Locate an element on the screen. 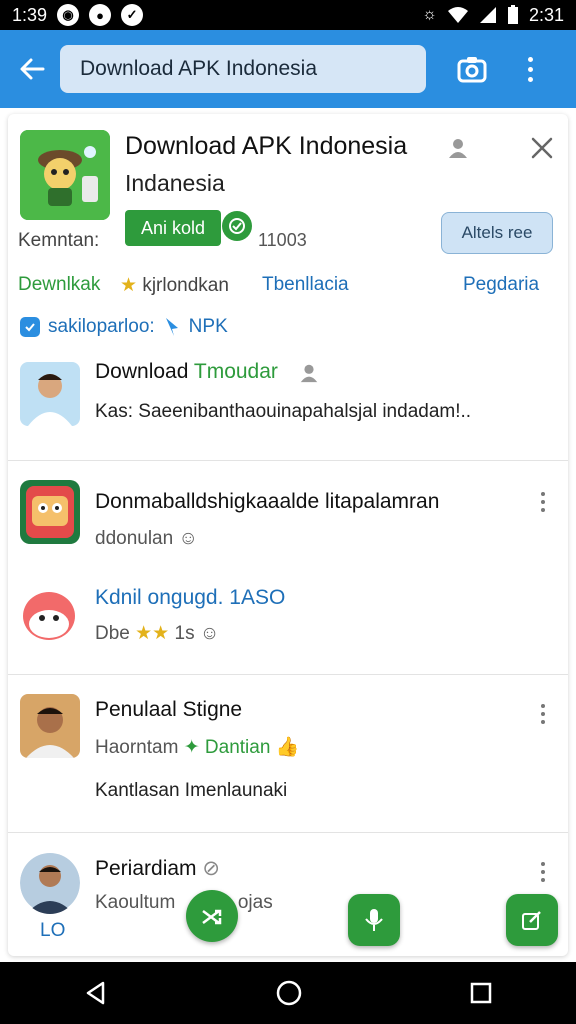 The image size is (576, 1024). app-bar: Download APK Indonesia is located at coordinates (288, 69).